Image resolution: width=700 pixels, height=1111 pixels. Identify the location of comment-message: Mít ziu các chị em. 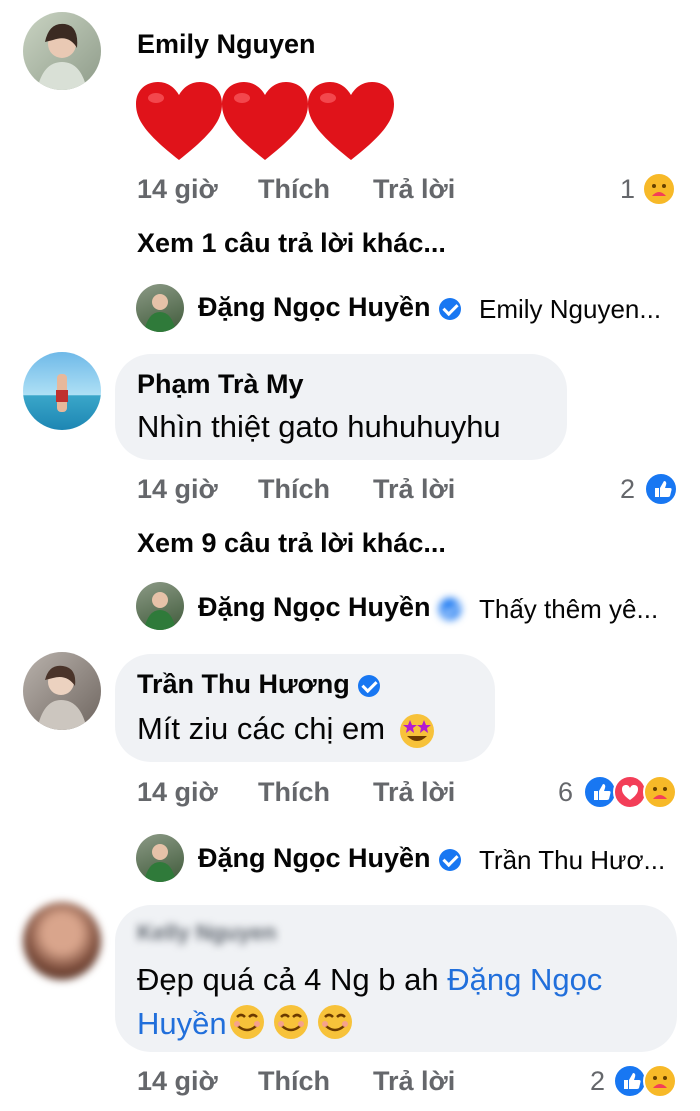
(286, 730).